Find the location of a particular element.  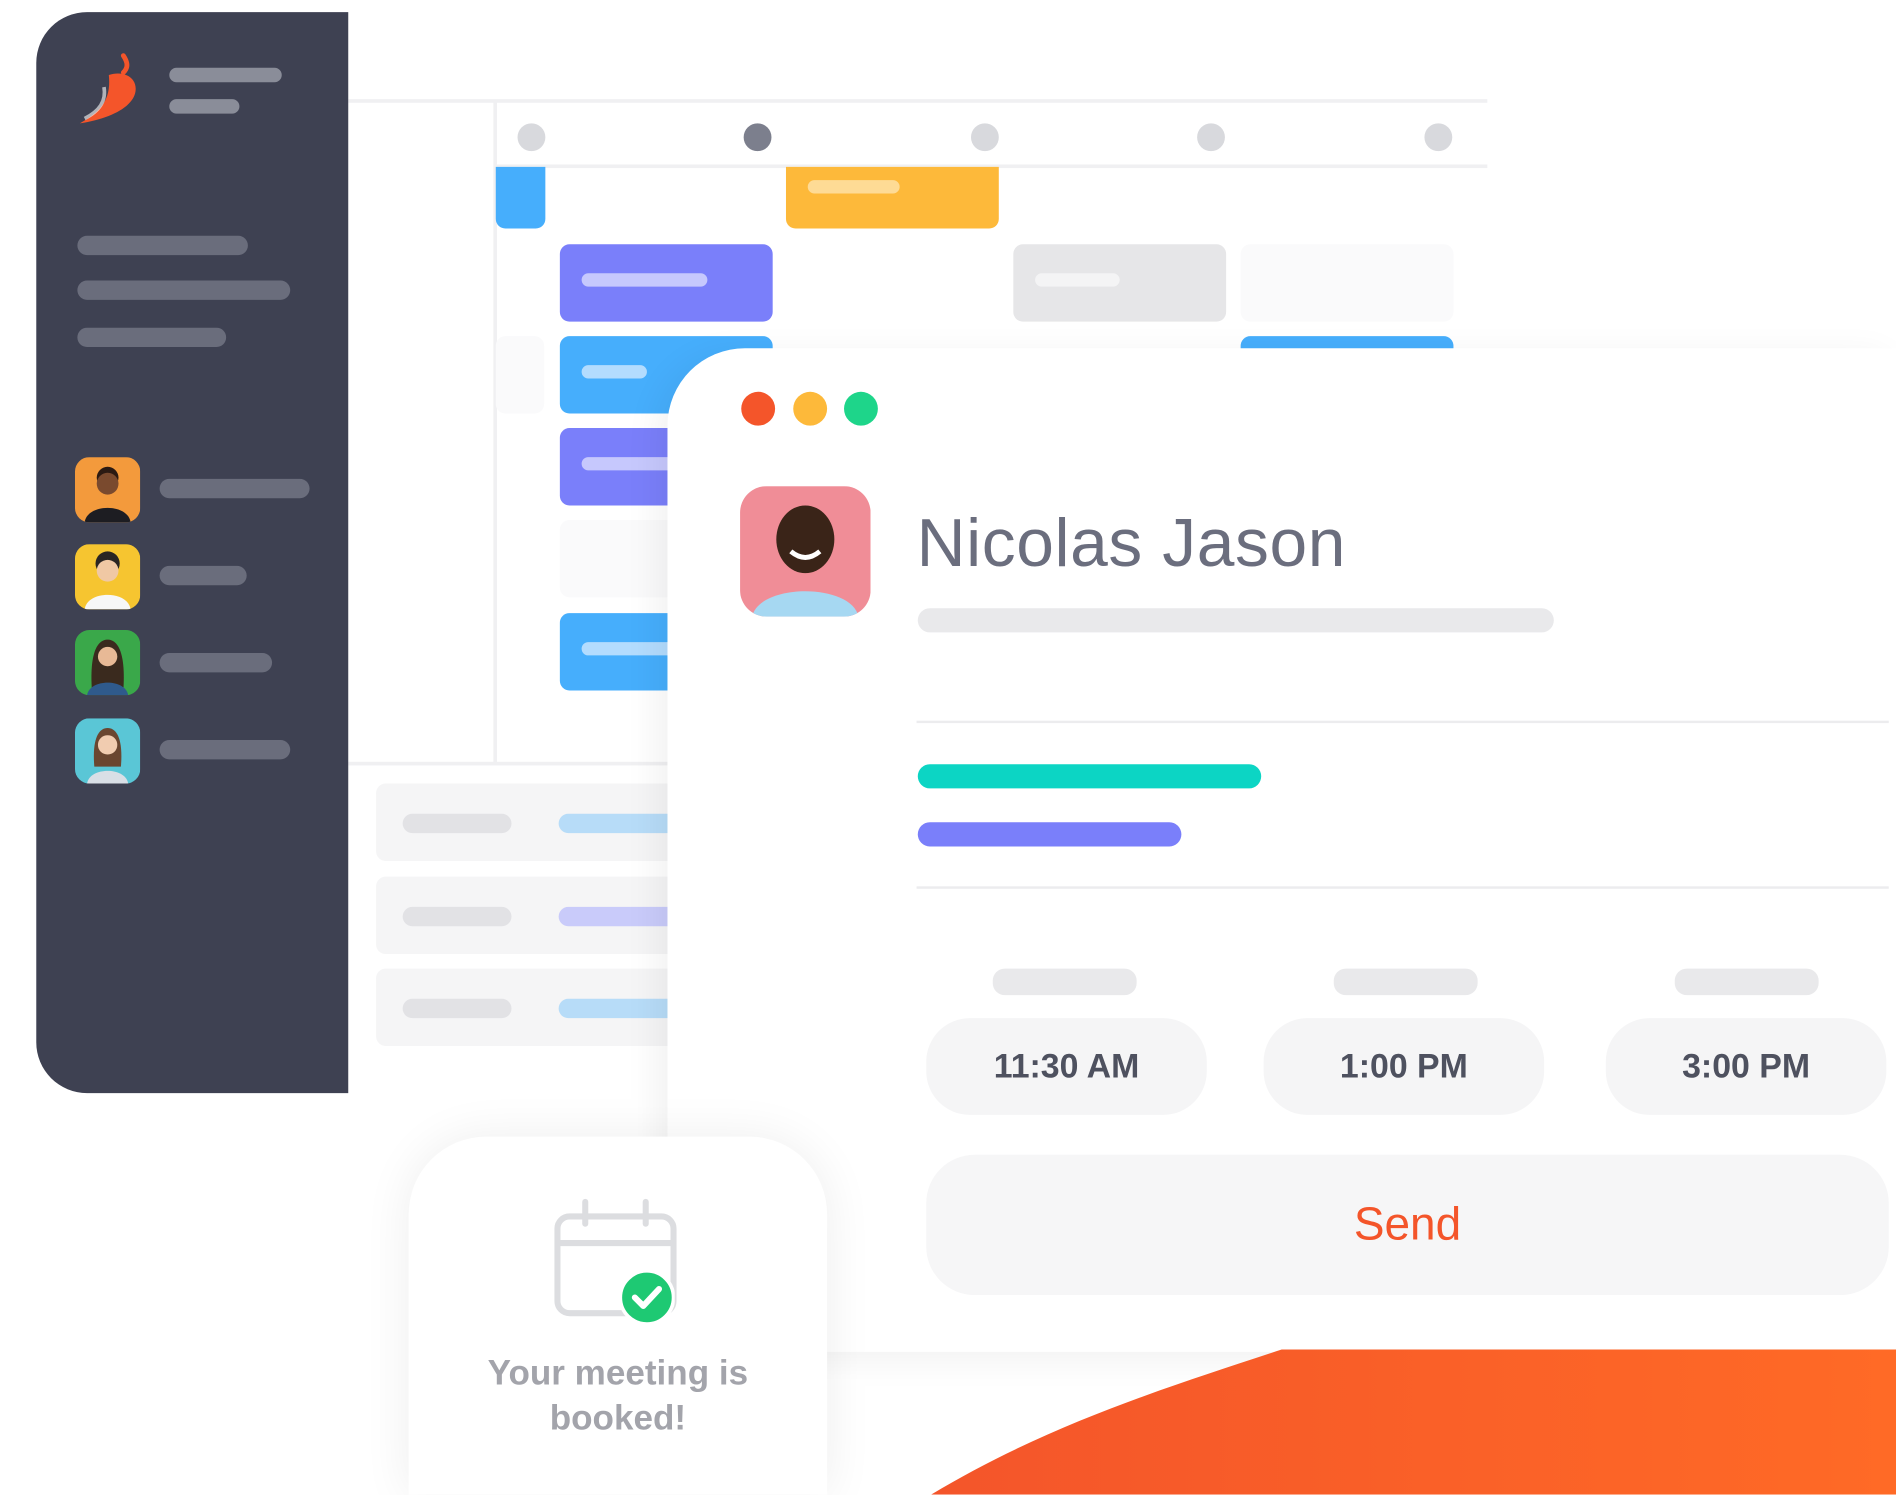

decorative-wave is located at coordinates (1413, 1422).